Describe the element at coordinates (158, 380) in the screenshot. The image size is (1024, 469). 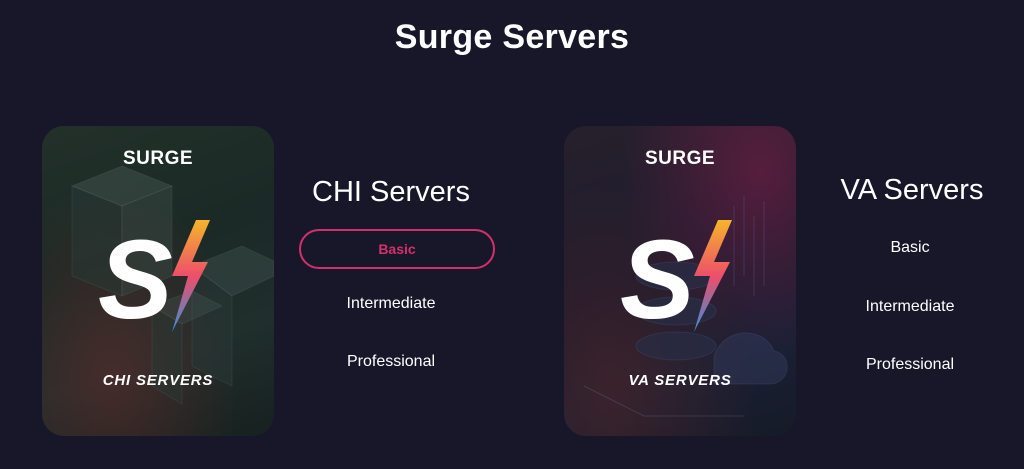
I see `card-caption: CHI SERVERS` at that location.